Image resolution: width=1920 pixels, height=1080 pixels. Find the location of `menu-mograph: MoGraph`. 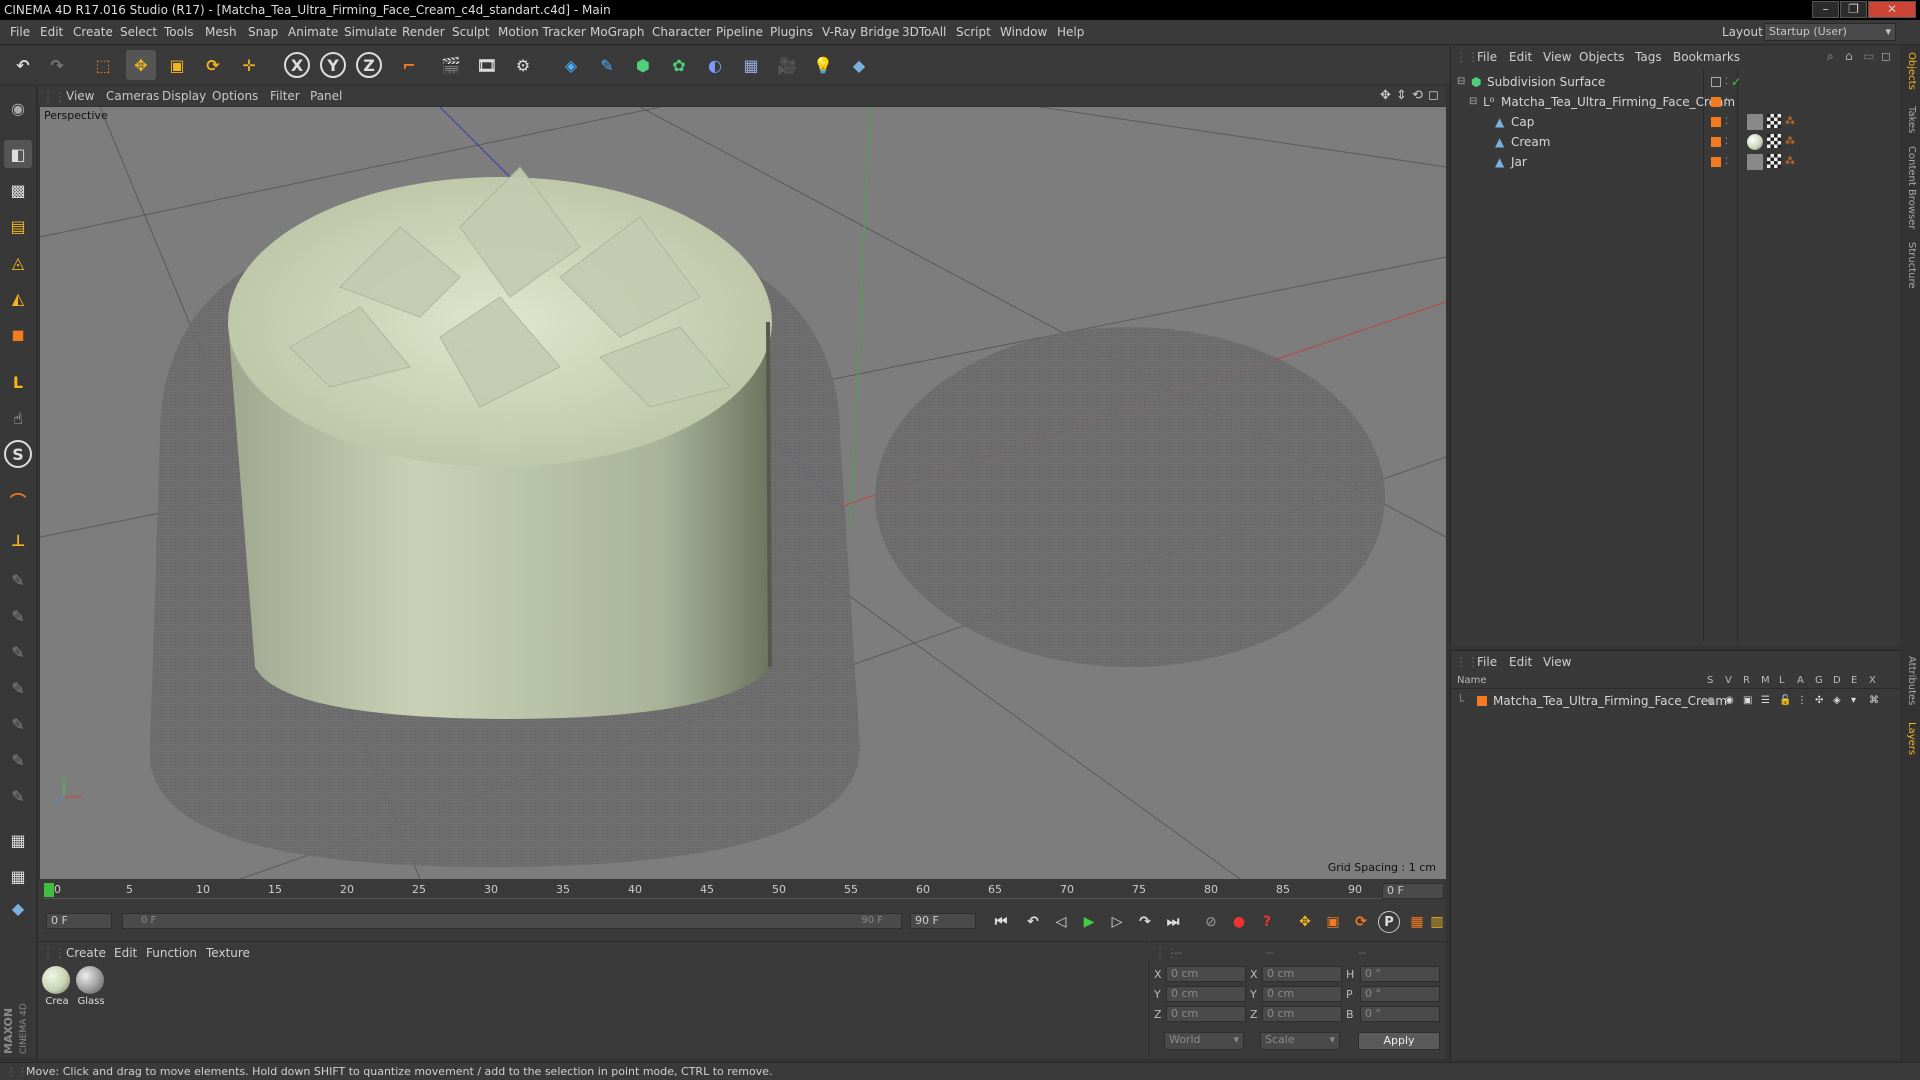

menu-mograph: MoGraph is located at coordinates (617, 32).